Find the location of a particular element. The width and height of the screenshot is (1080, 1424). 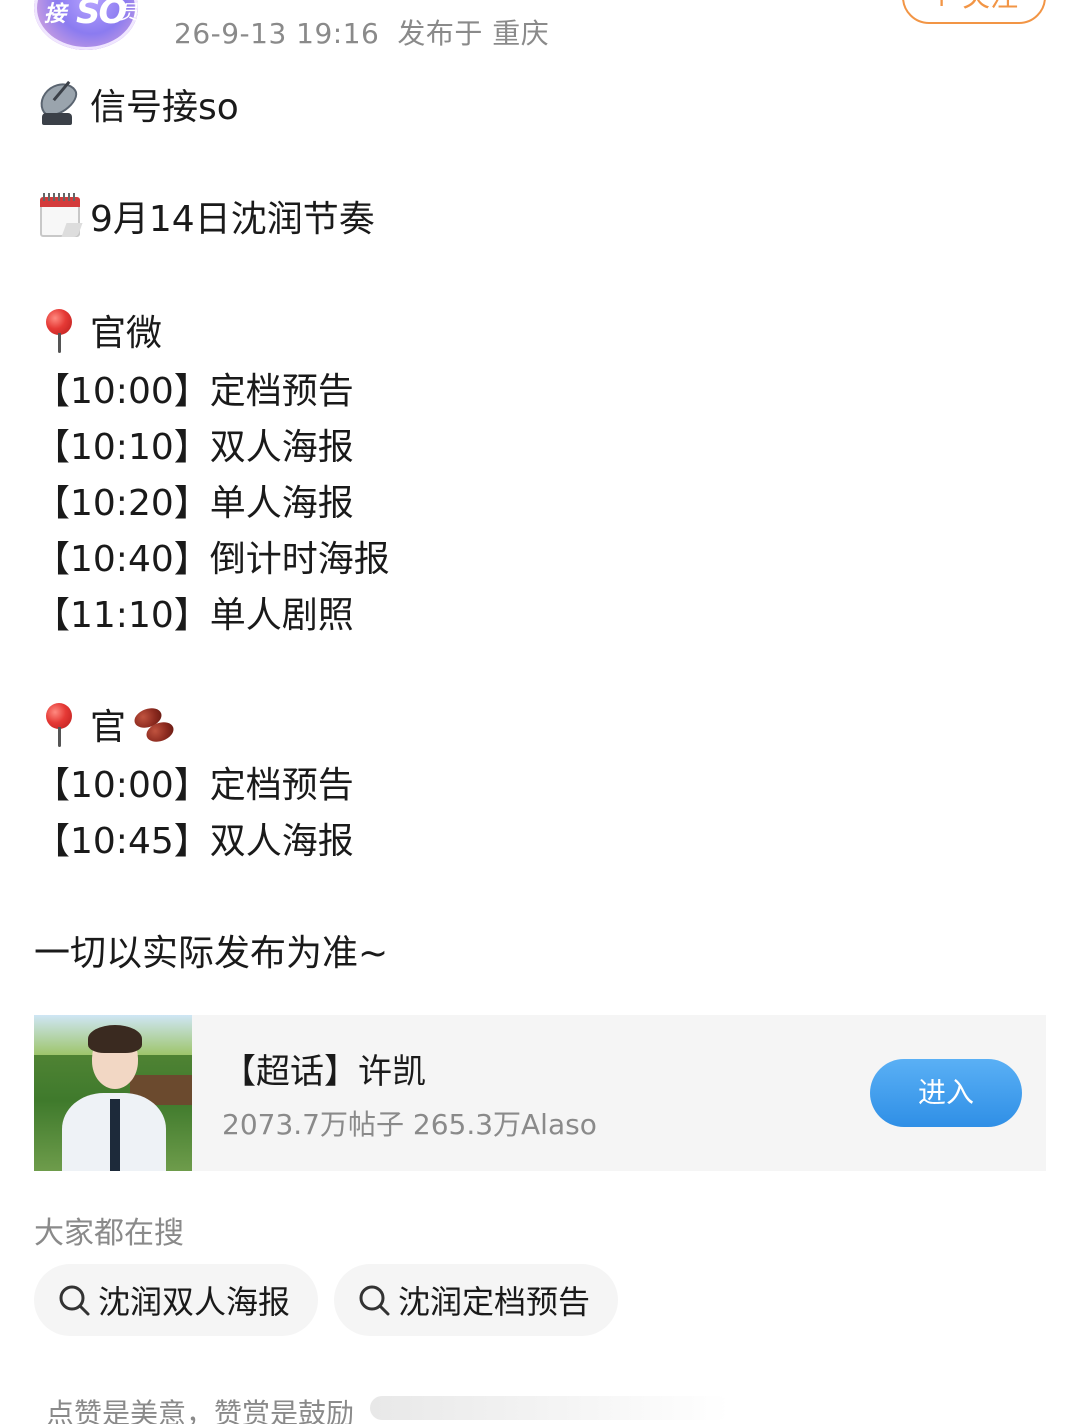

post-line-date: 9月14日沈润节奏 is located at coordinates (204, 216).